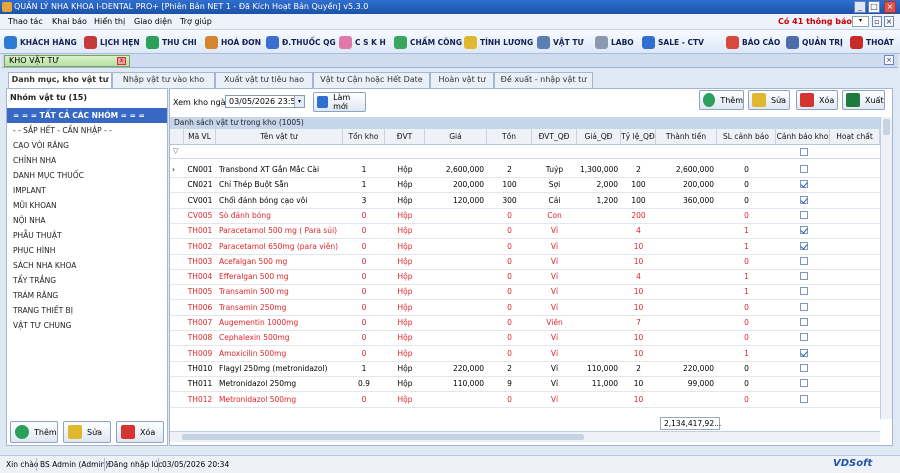 Image resolution: width=900 pixels, height=473 pixels. I want to click on cell-amount: 360,000, so click(686, 200).